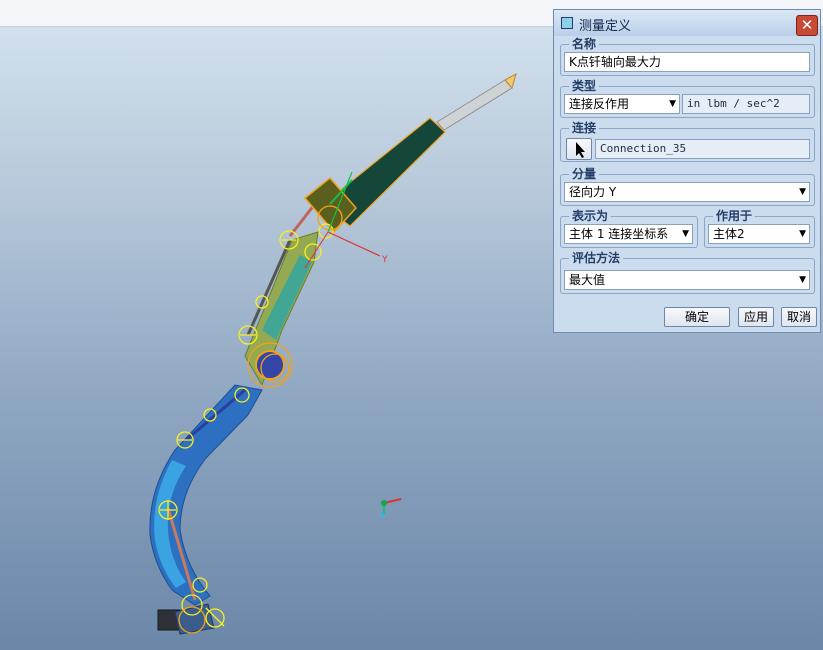  Describe the element at coordinates (596, 258) in the screenshot. I see `evaluation-method-legend: 评估方法` at that location.